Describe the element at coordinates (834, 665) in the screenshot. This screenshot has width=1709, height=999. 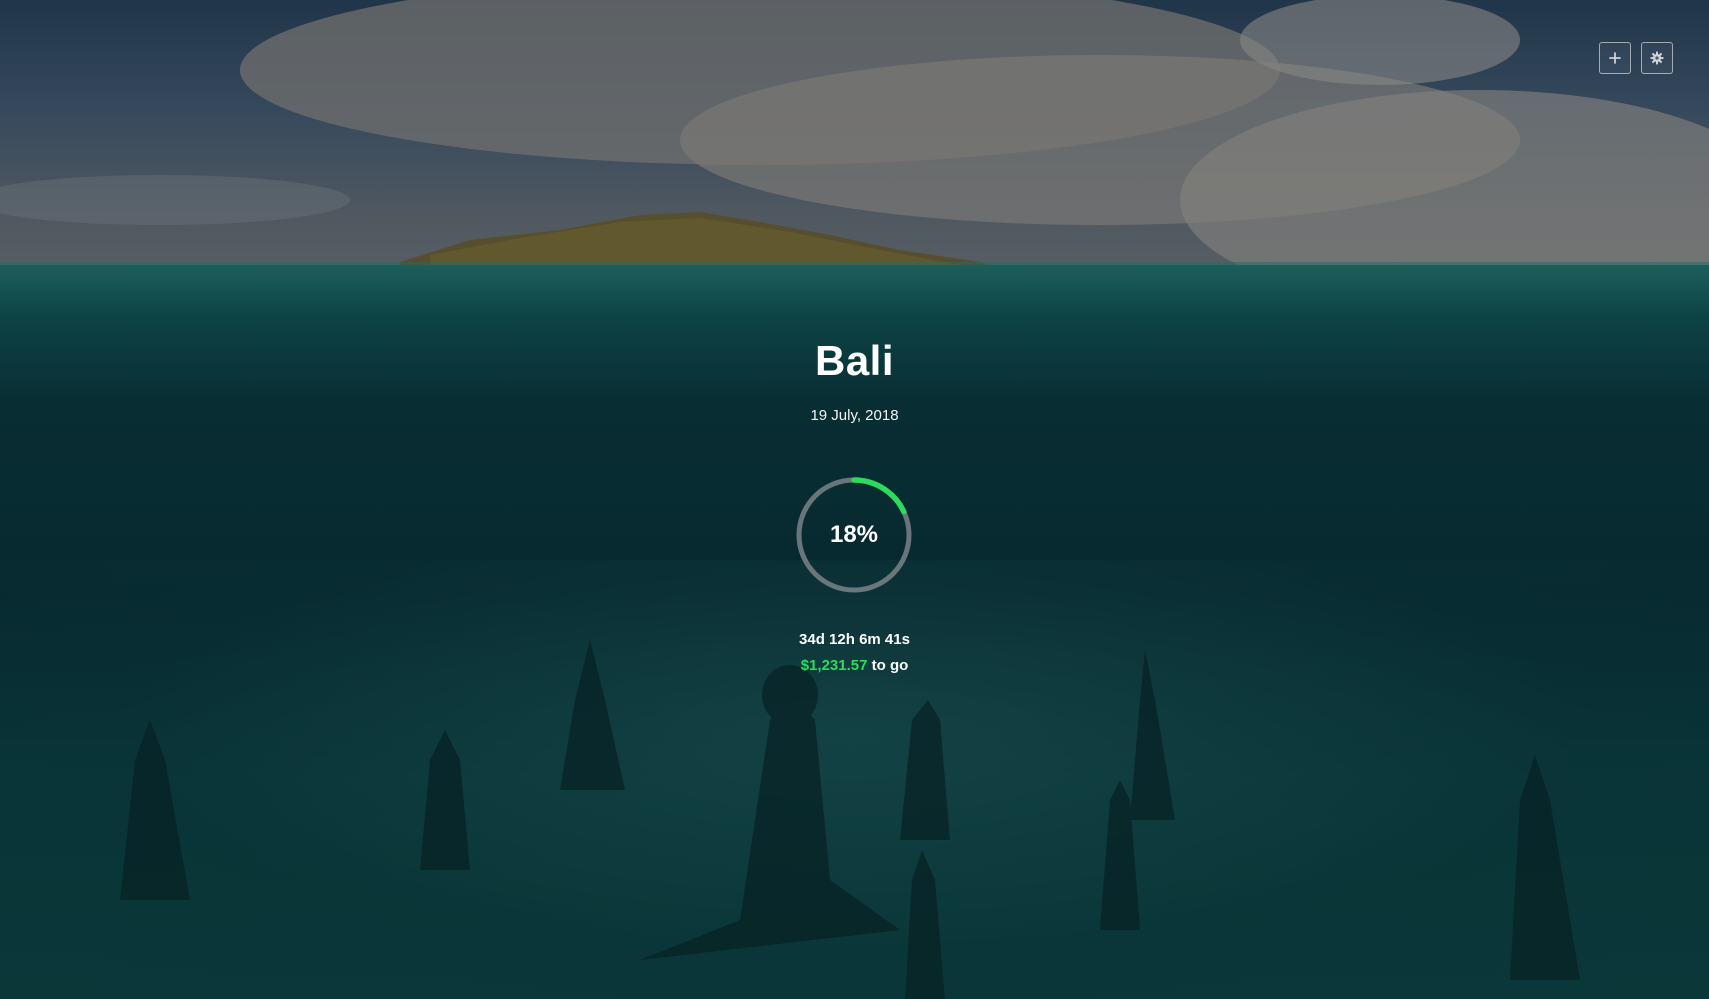
I see `amount-value: $1,231.57` at that location.